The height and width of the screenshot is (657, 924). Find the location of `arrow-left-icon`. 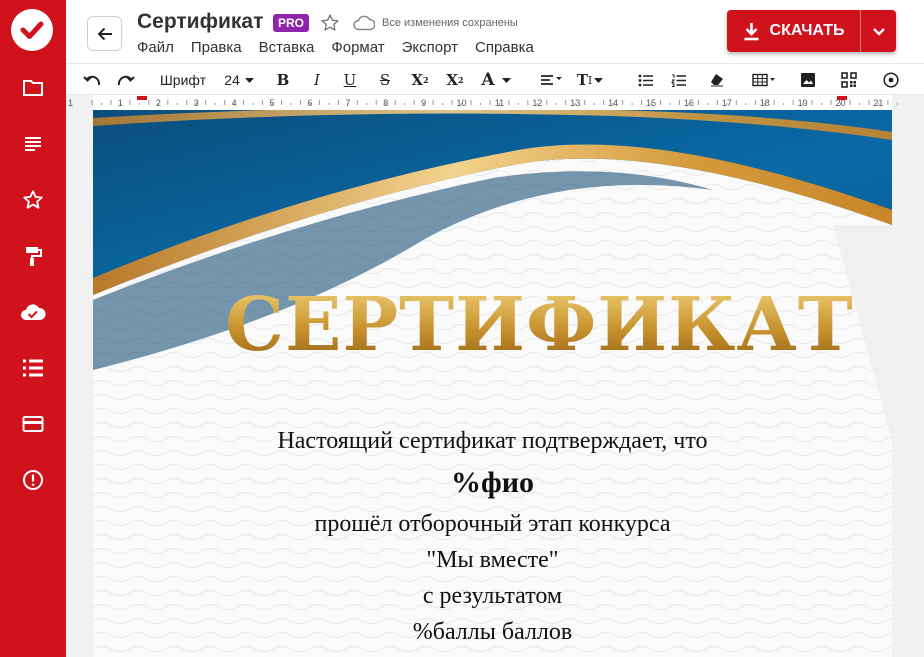

arrow-left-icon is located at coordinates (104, 33).